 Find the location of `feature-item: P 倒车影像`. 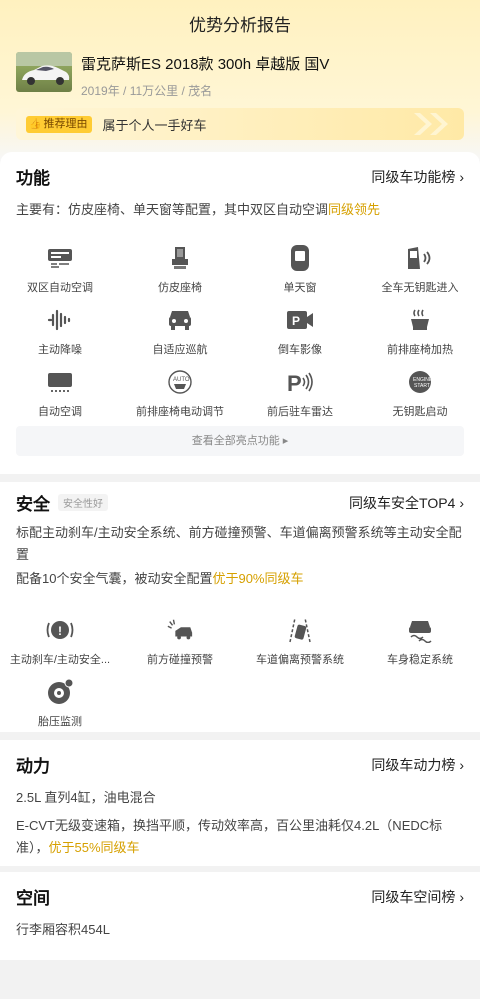

feature-item: P 倒车影像 is located at coordinates (300, 337).